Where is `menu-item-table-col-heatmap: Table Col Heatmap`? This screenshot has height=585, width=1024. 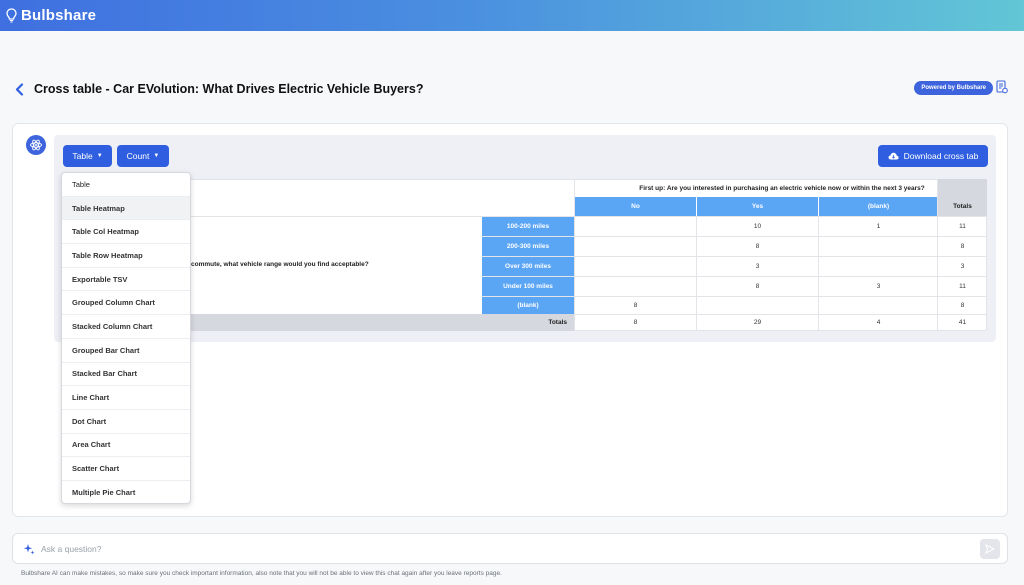 menu-item-table-col-heatmap: Table Col Heatmap is located at coordinates (126, 232).